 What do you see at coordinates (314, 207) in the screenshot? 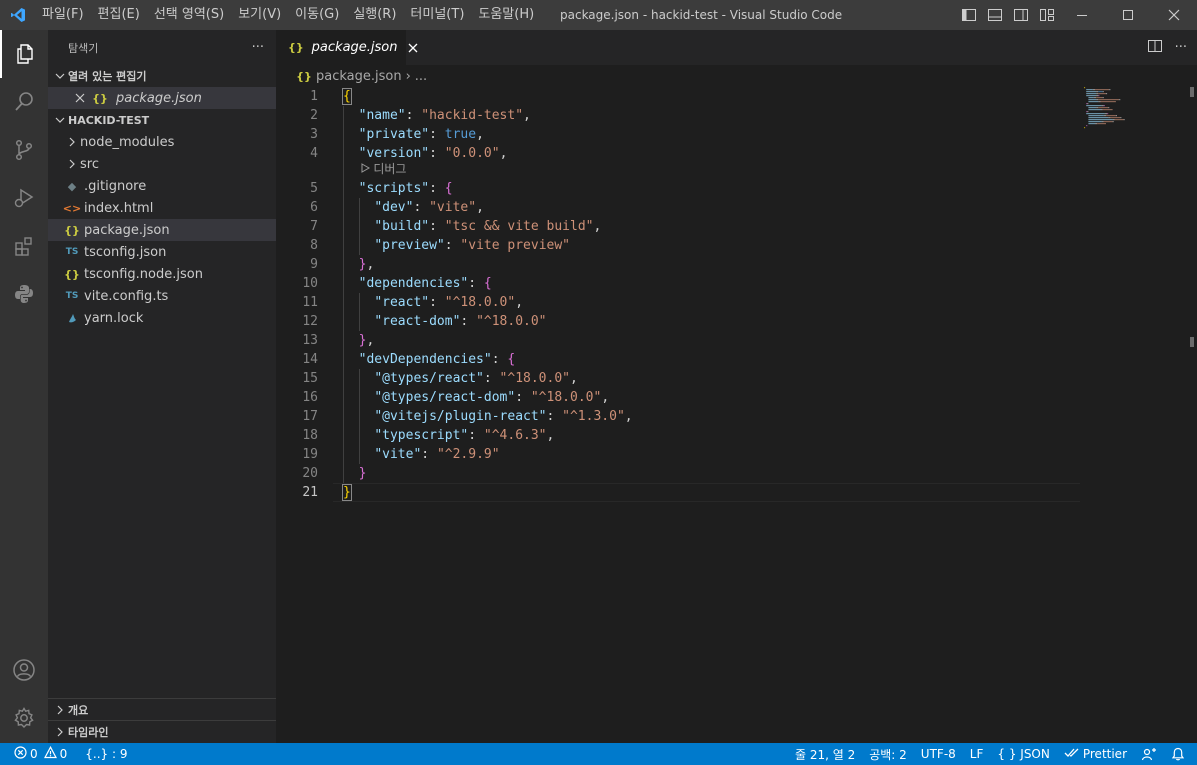
I see `line-number: 6` at bounding box center [314, 207].